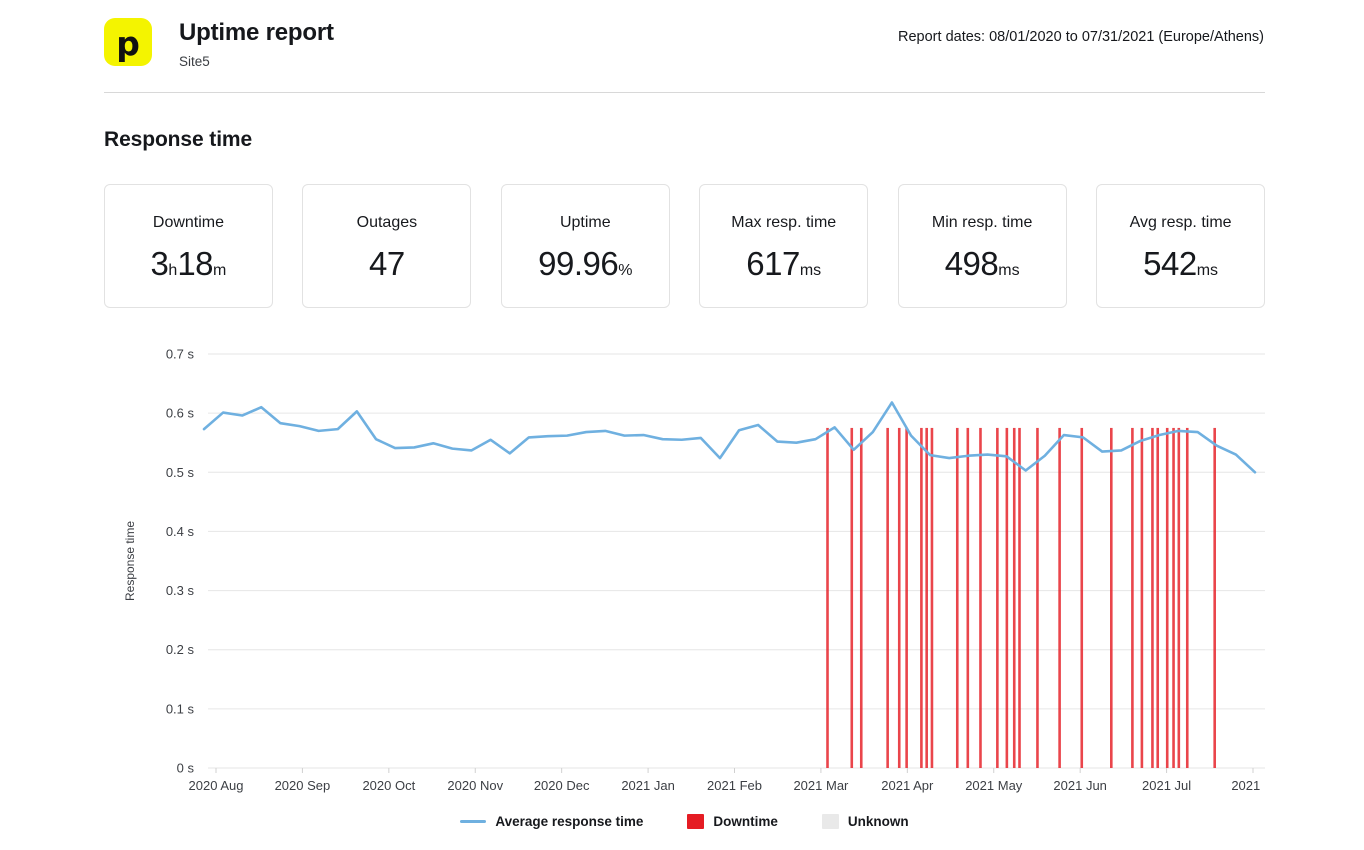 This screenshot has height=850, width=1364. Describe the element at coordinates (387, 222) in the screenshot. I see `stat-card-label: Outages` at that location.